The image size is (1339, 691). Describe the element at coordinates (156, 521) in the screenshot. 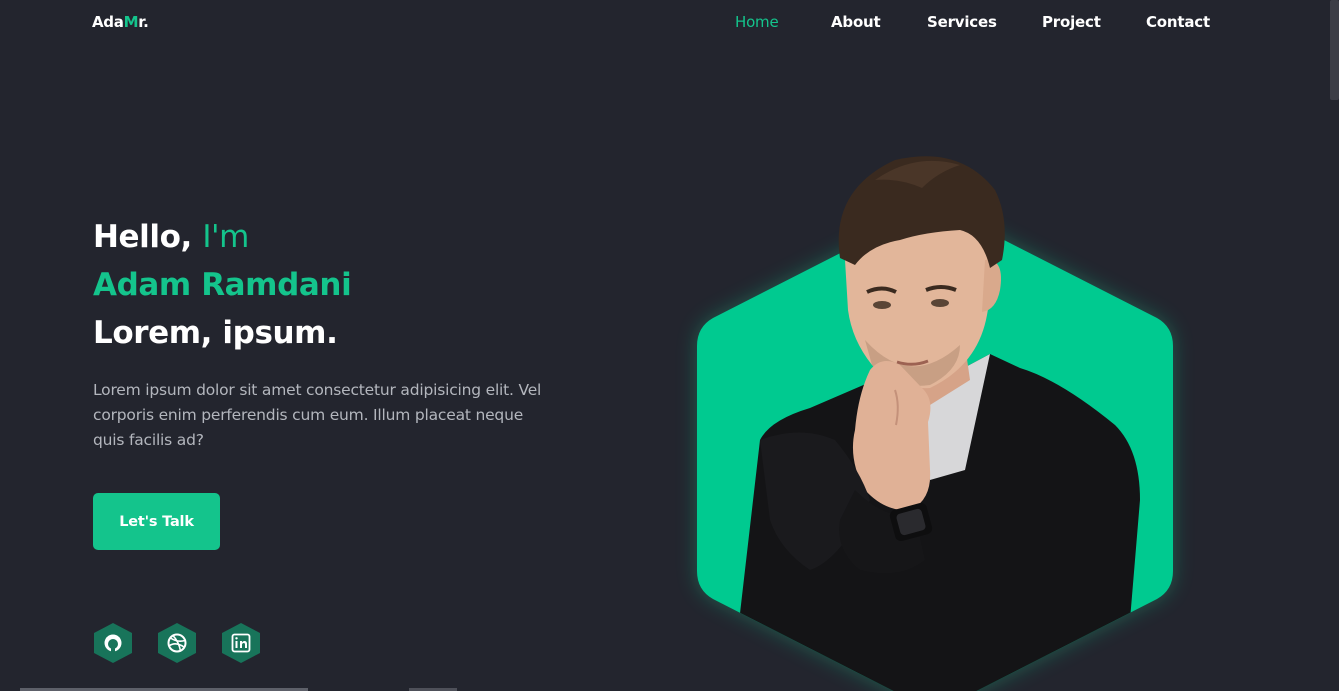

I see `lets-talk-button: Let's Talk` at that location.